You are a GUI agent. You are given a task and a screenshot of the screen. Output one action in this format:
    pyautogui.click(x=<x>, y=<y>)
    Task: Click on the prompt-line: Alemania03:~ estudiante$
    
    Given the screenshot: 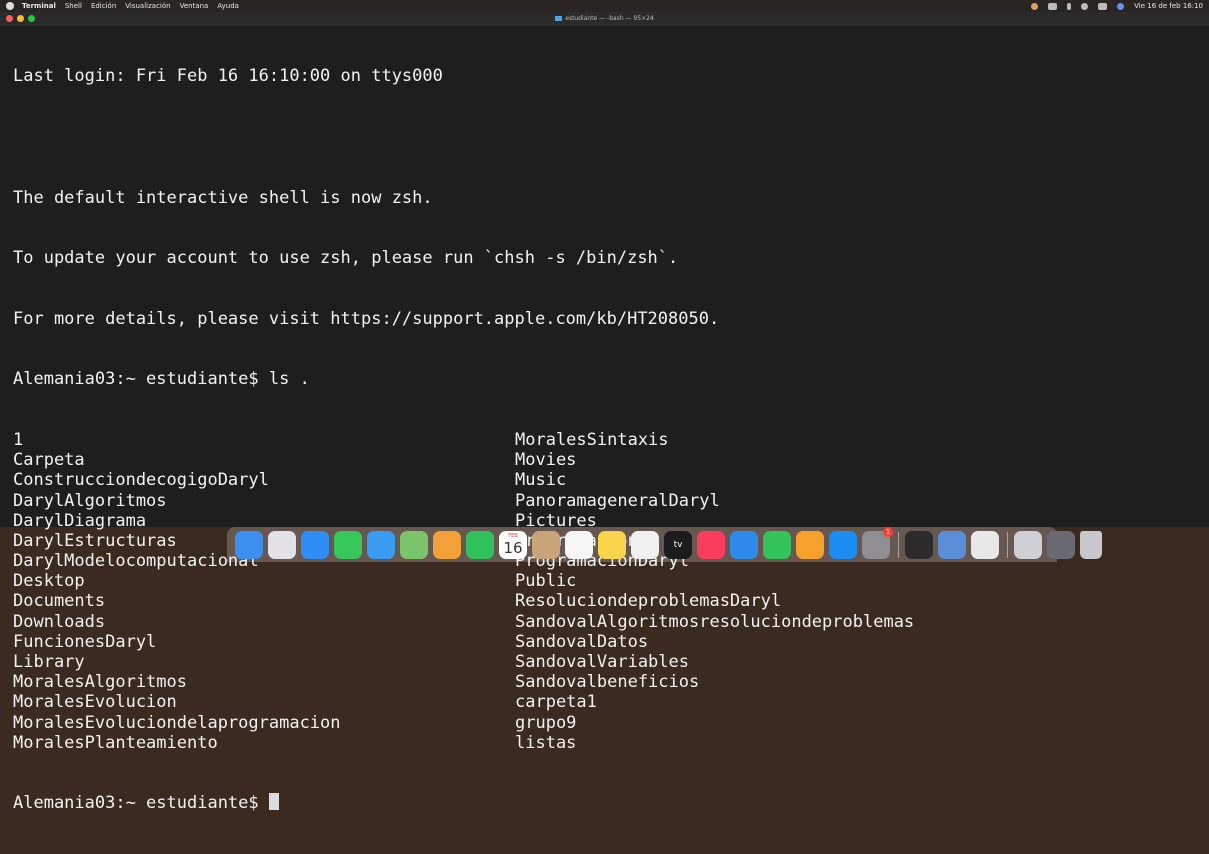 What is the action you would take?
    pyautogui.click(x=606, y=803)
    